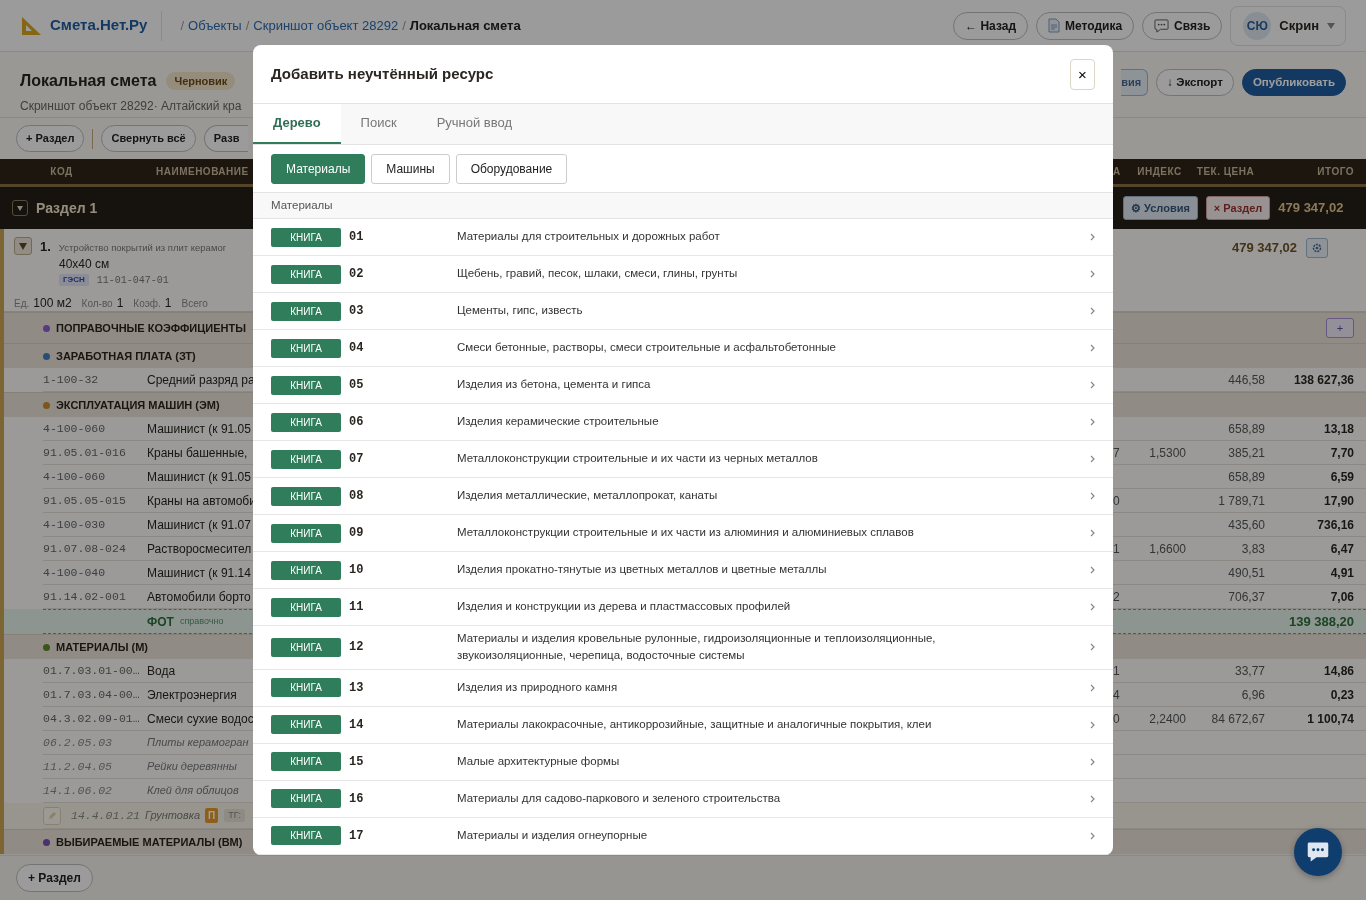  What do you see at coordinates (538, 687) in the screenshot?
I see `book-name: Изделия из природного камня` at bounding box center [538, 687].